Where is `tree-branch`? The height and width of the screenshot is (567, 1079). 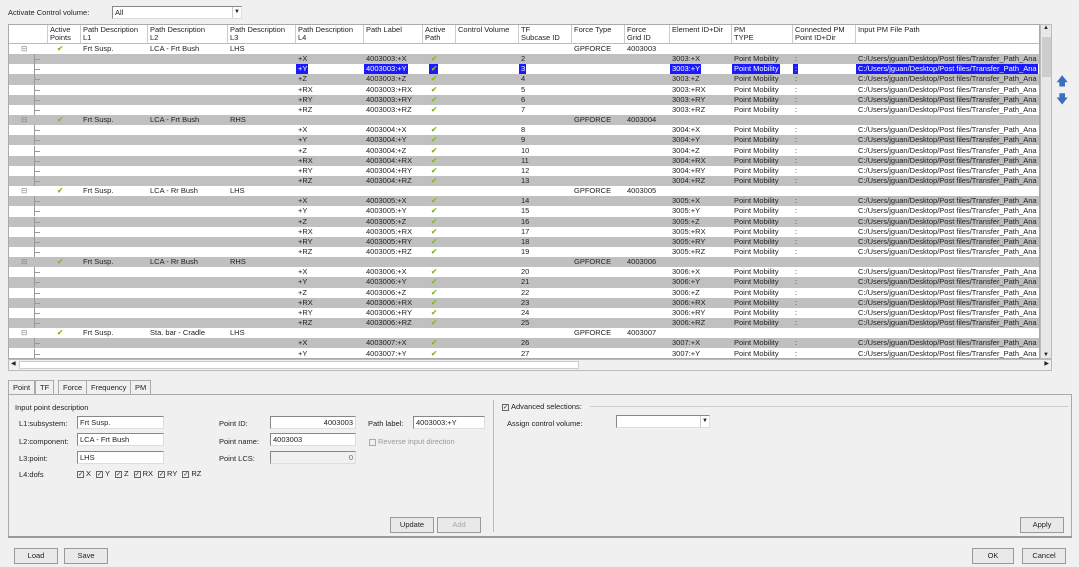 tree-branch is located at coordinates (37, 80).